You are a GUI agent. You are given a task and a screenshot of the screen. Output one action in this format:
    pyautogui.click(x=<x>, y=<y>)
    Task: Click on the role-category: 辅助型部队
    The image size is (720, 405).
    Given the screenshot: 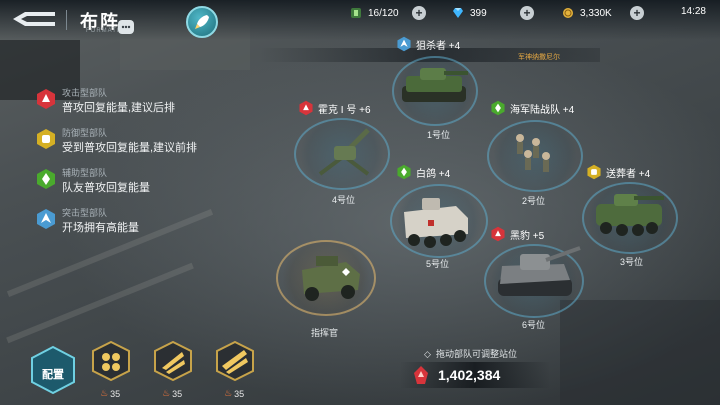 What is the action you would take?
    pyautogui.click(x=85, y=173)
    